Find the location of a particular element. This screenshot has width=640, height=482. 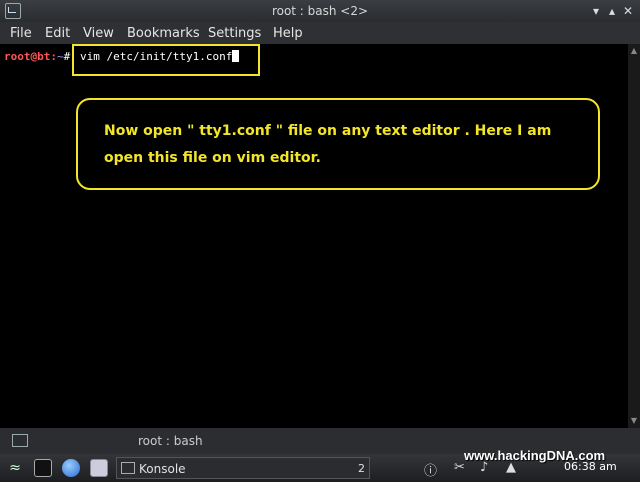

konsole-task-icon is located at coordinates (128, 468).